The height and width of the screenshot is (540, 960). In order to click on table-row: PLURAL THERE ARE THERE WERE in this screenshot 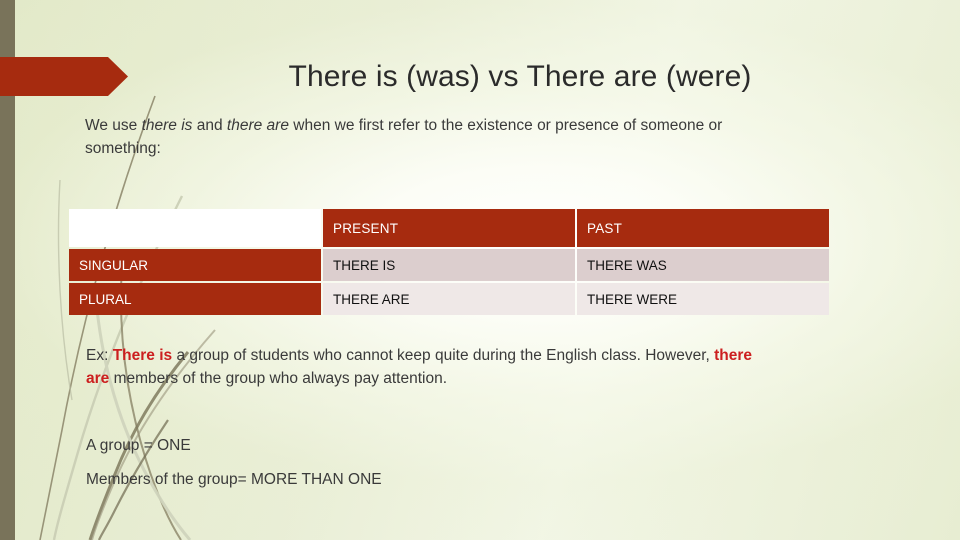, I will do `click(449, 299)`.